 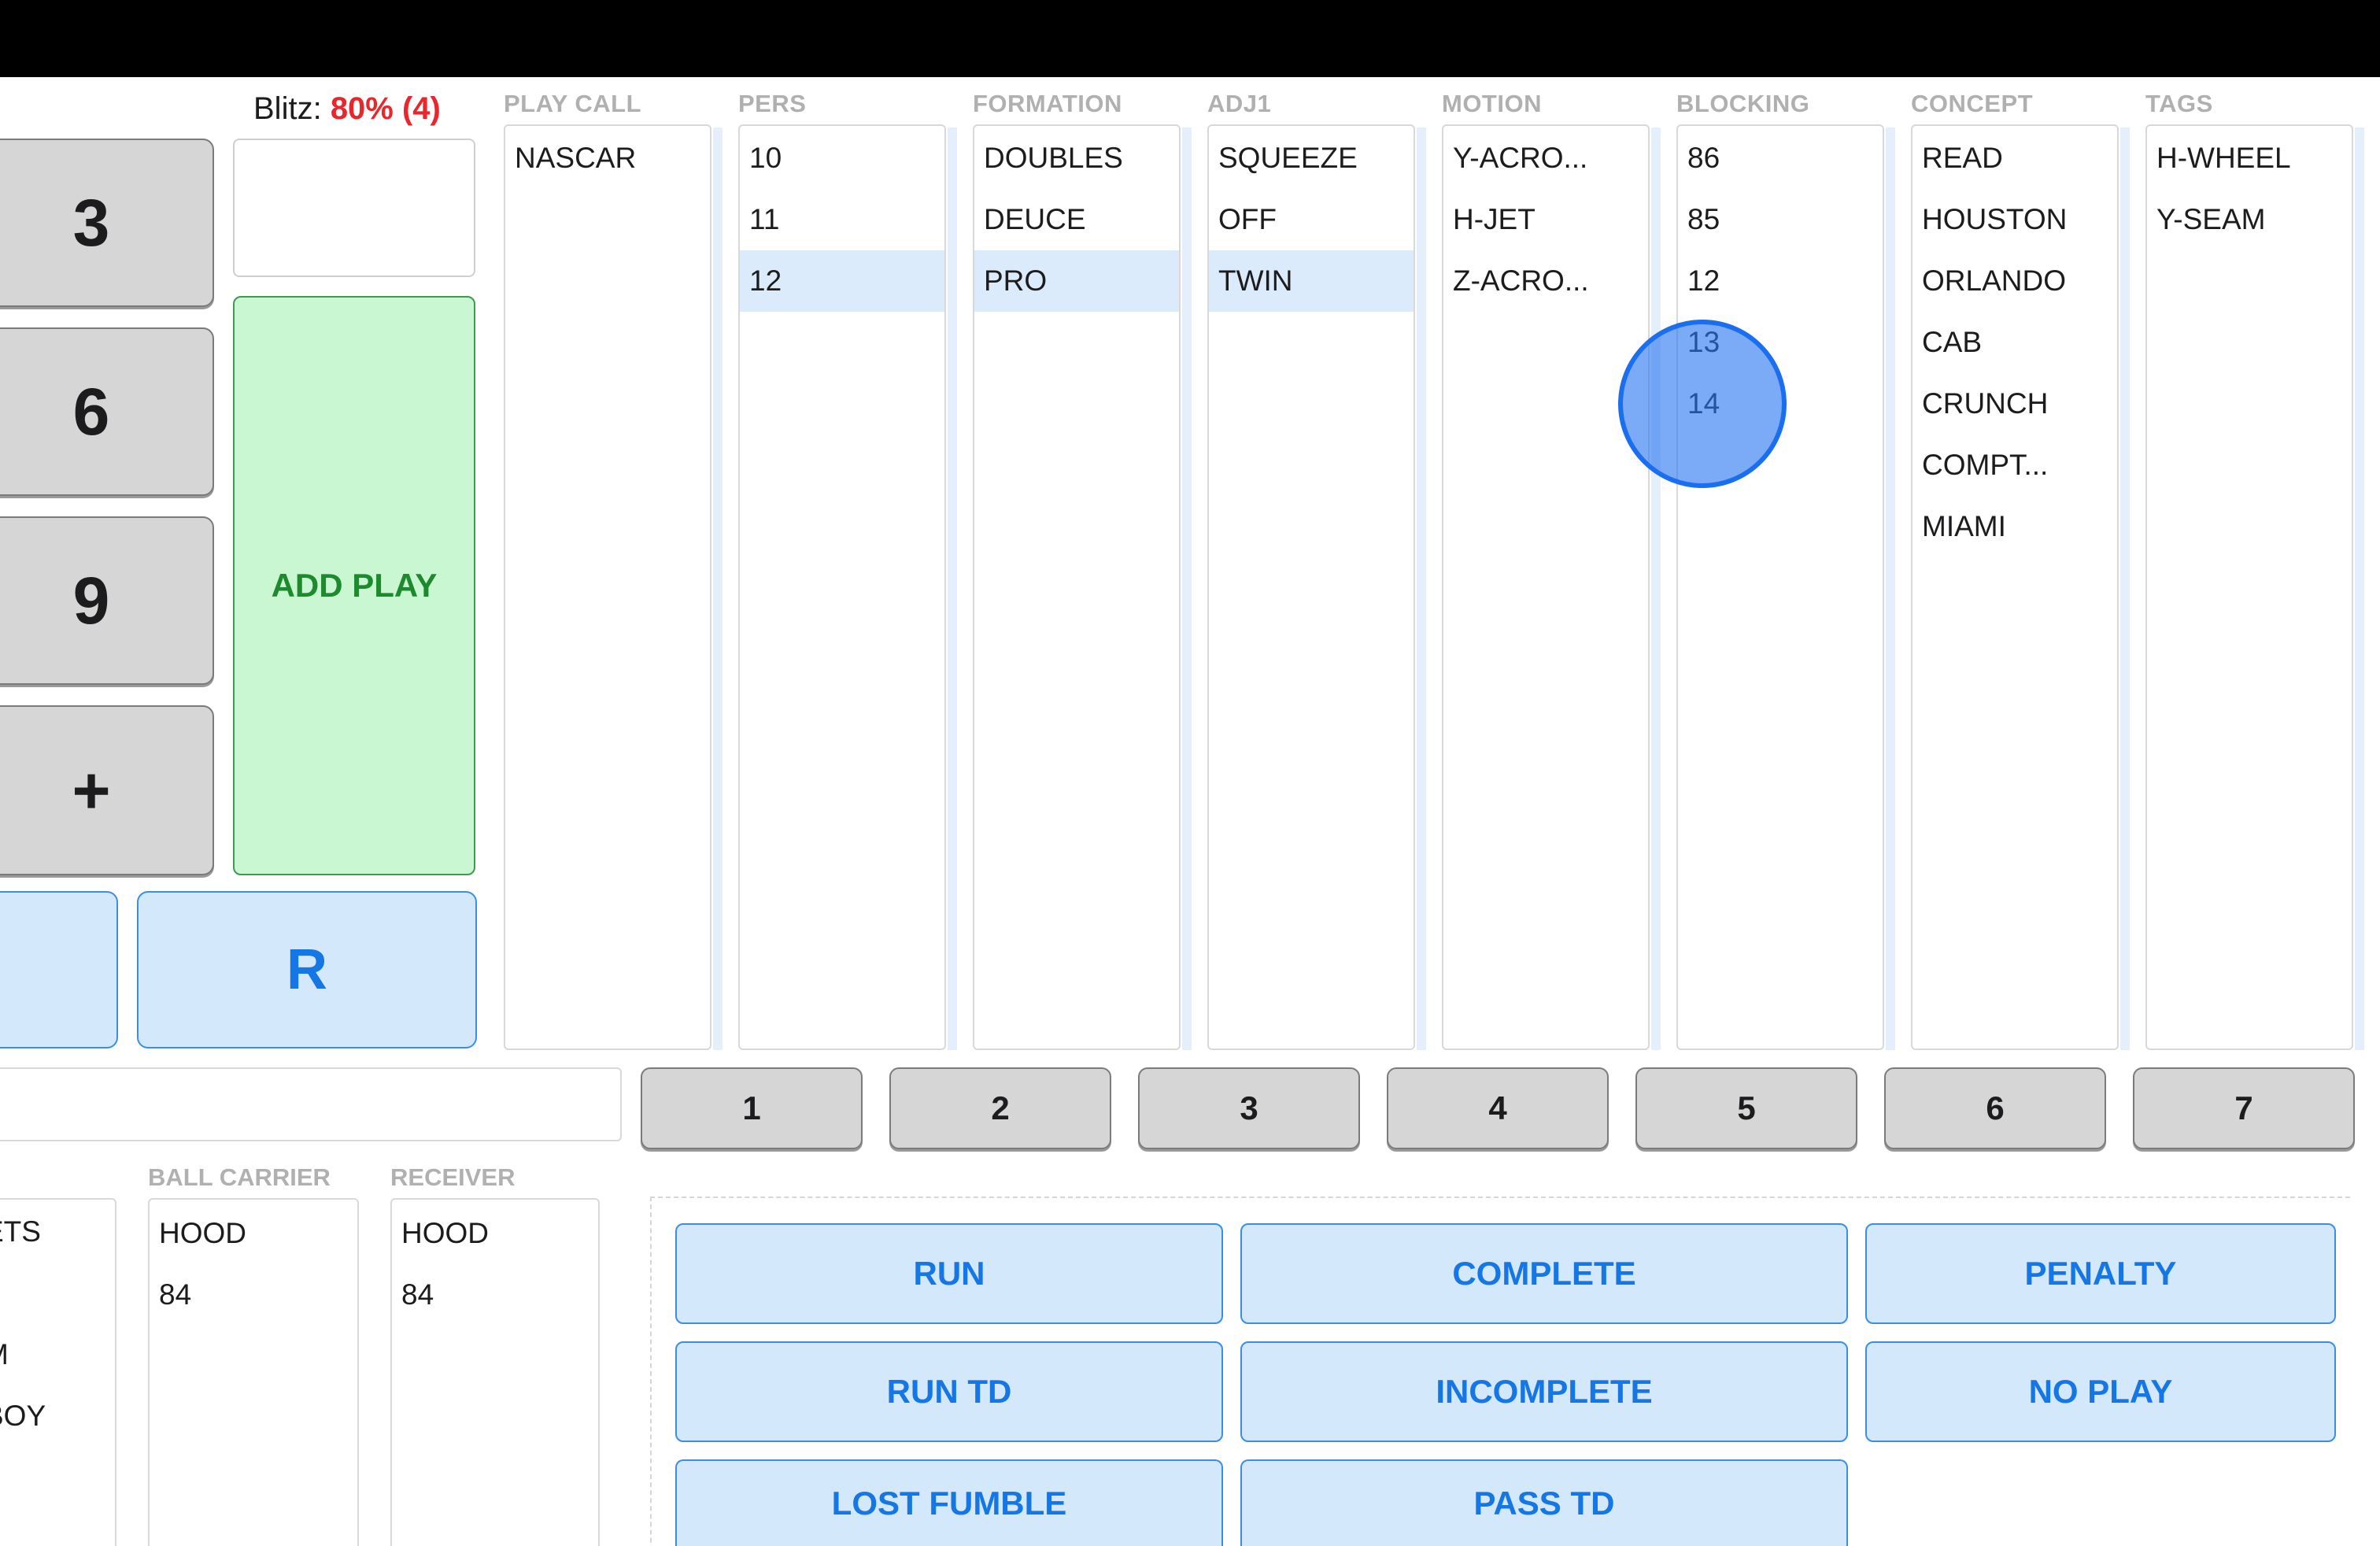 I want to click on column-item: 85, so click(x=1780, y=220).